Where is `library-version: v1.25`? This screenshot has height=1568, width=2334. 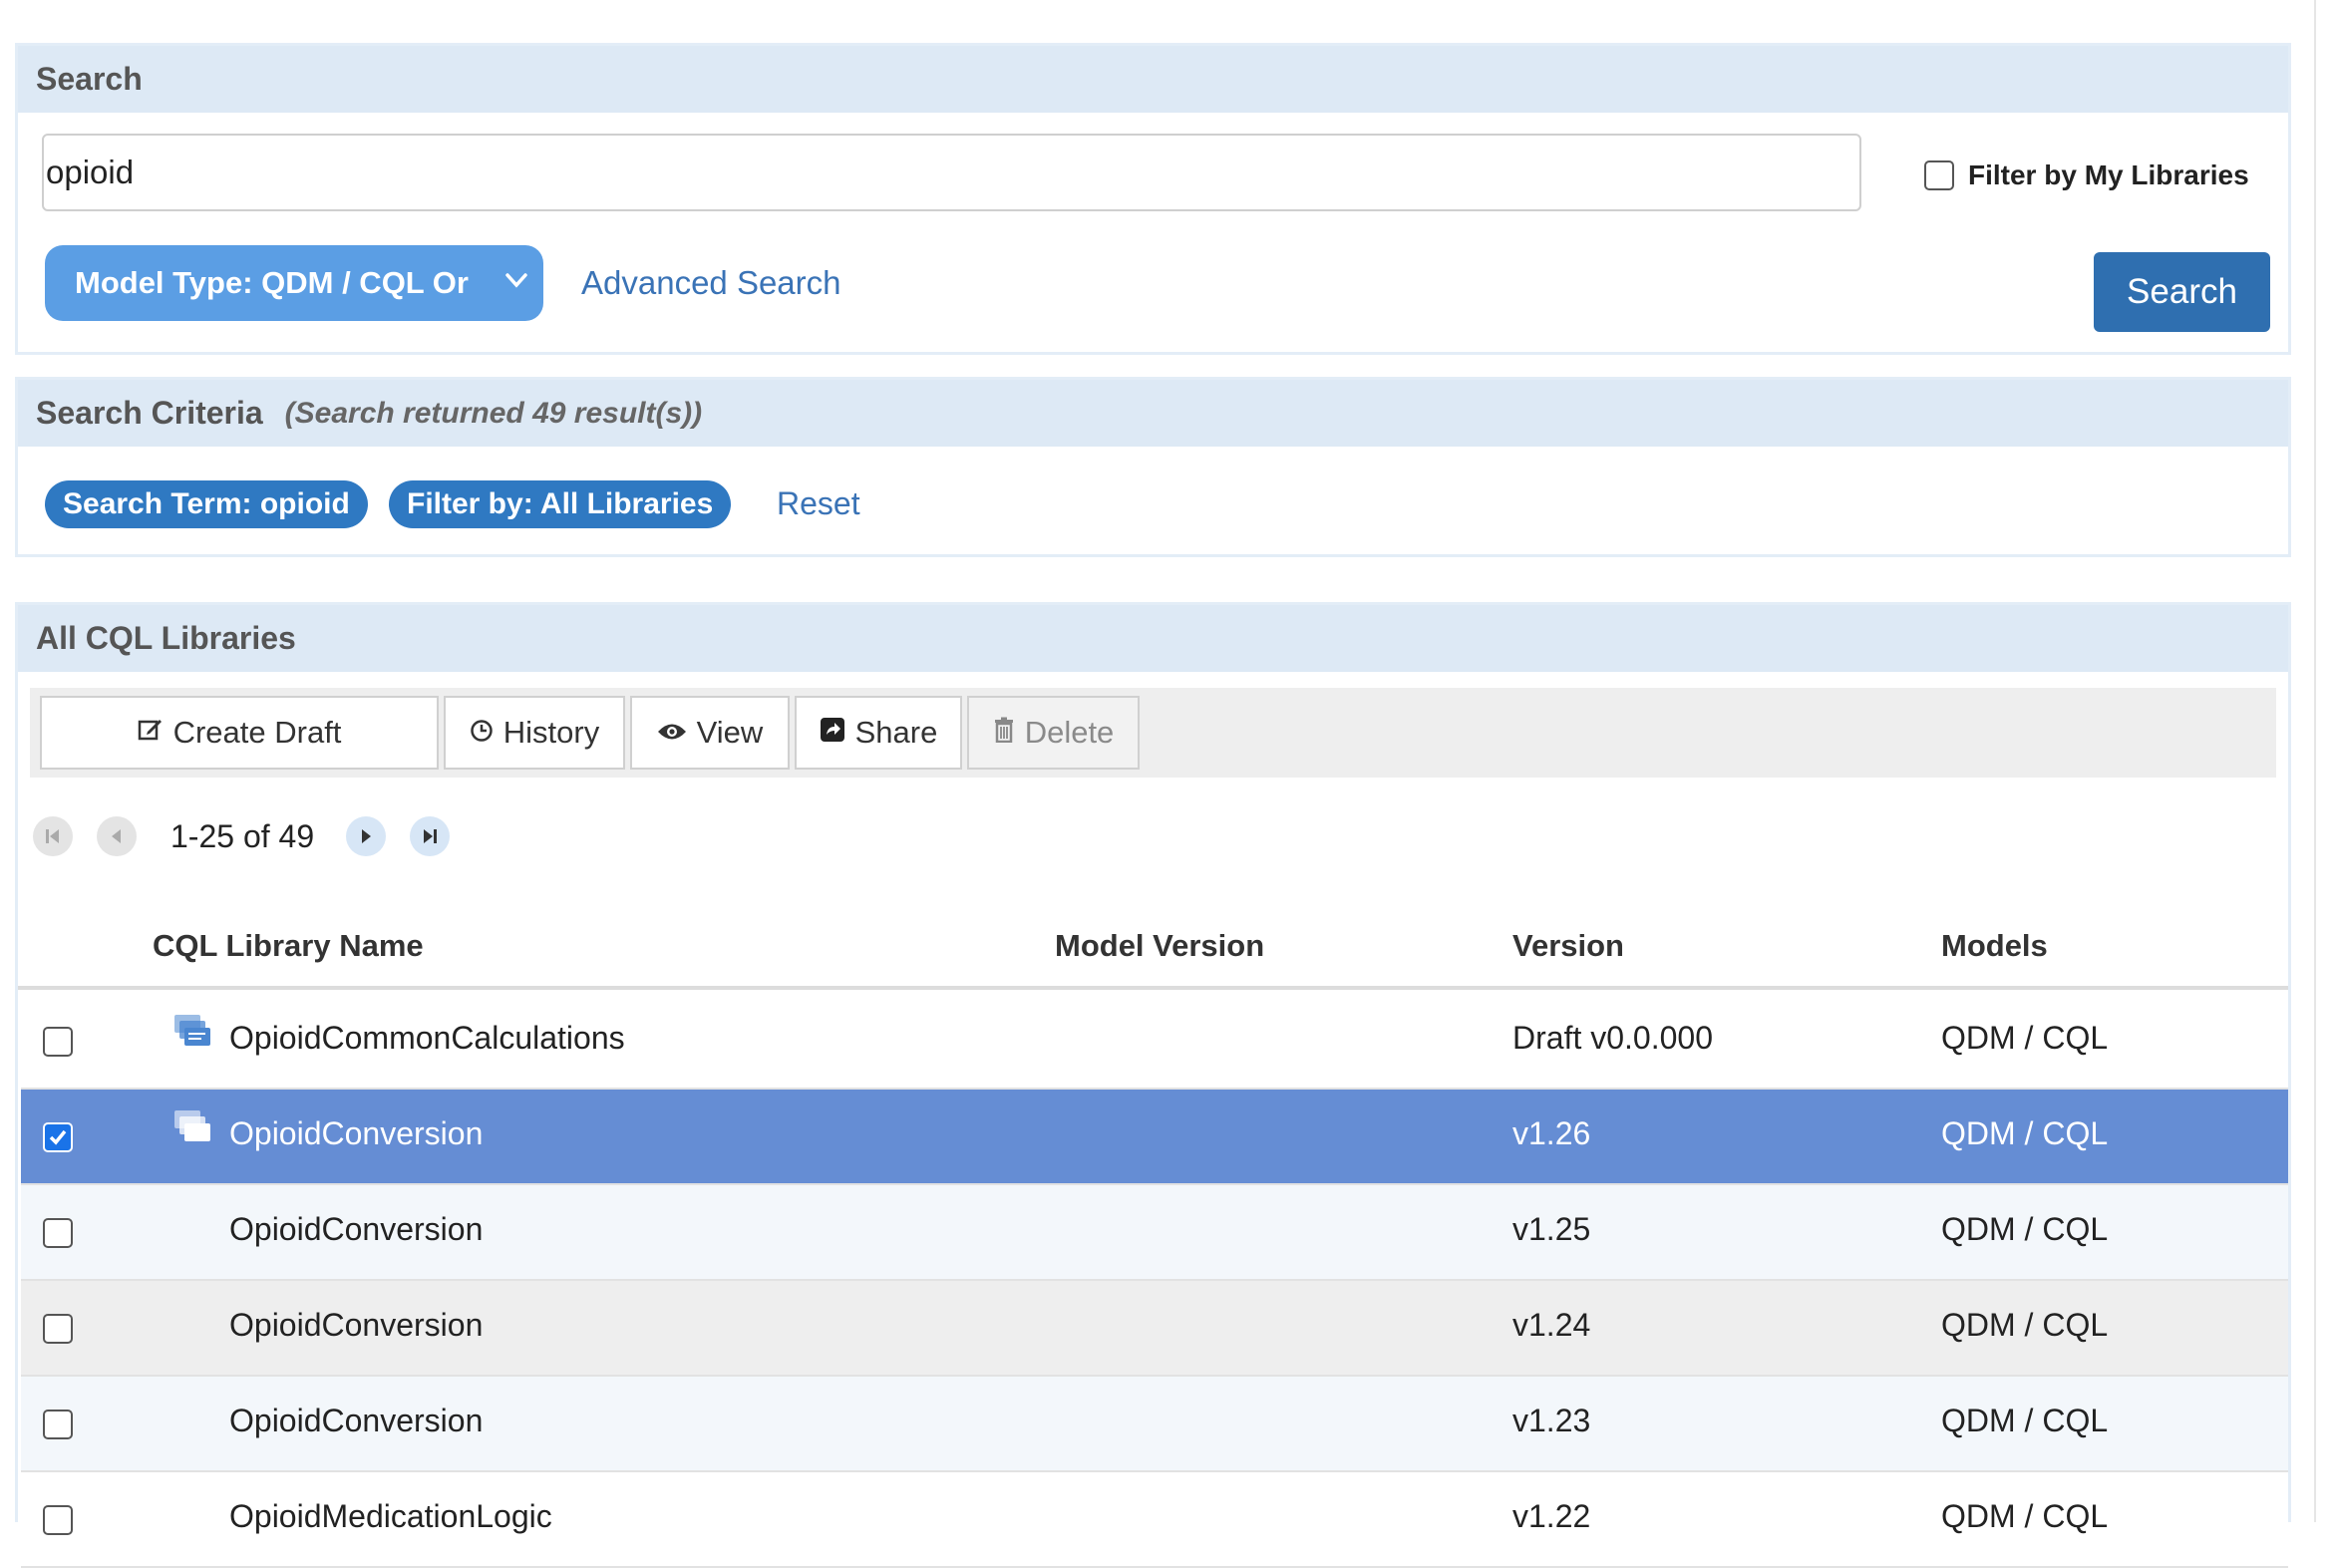 library-version: v1.25 is located at coordinates (1551, 1229).